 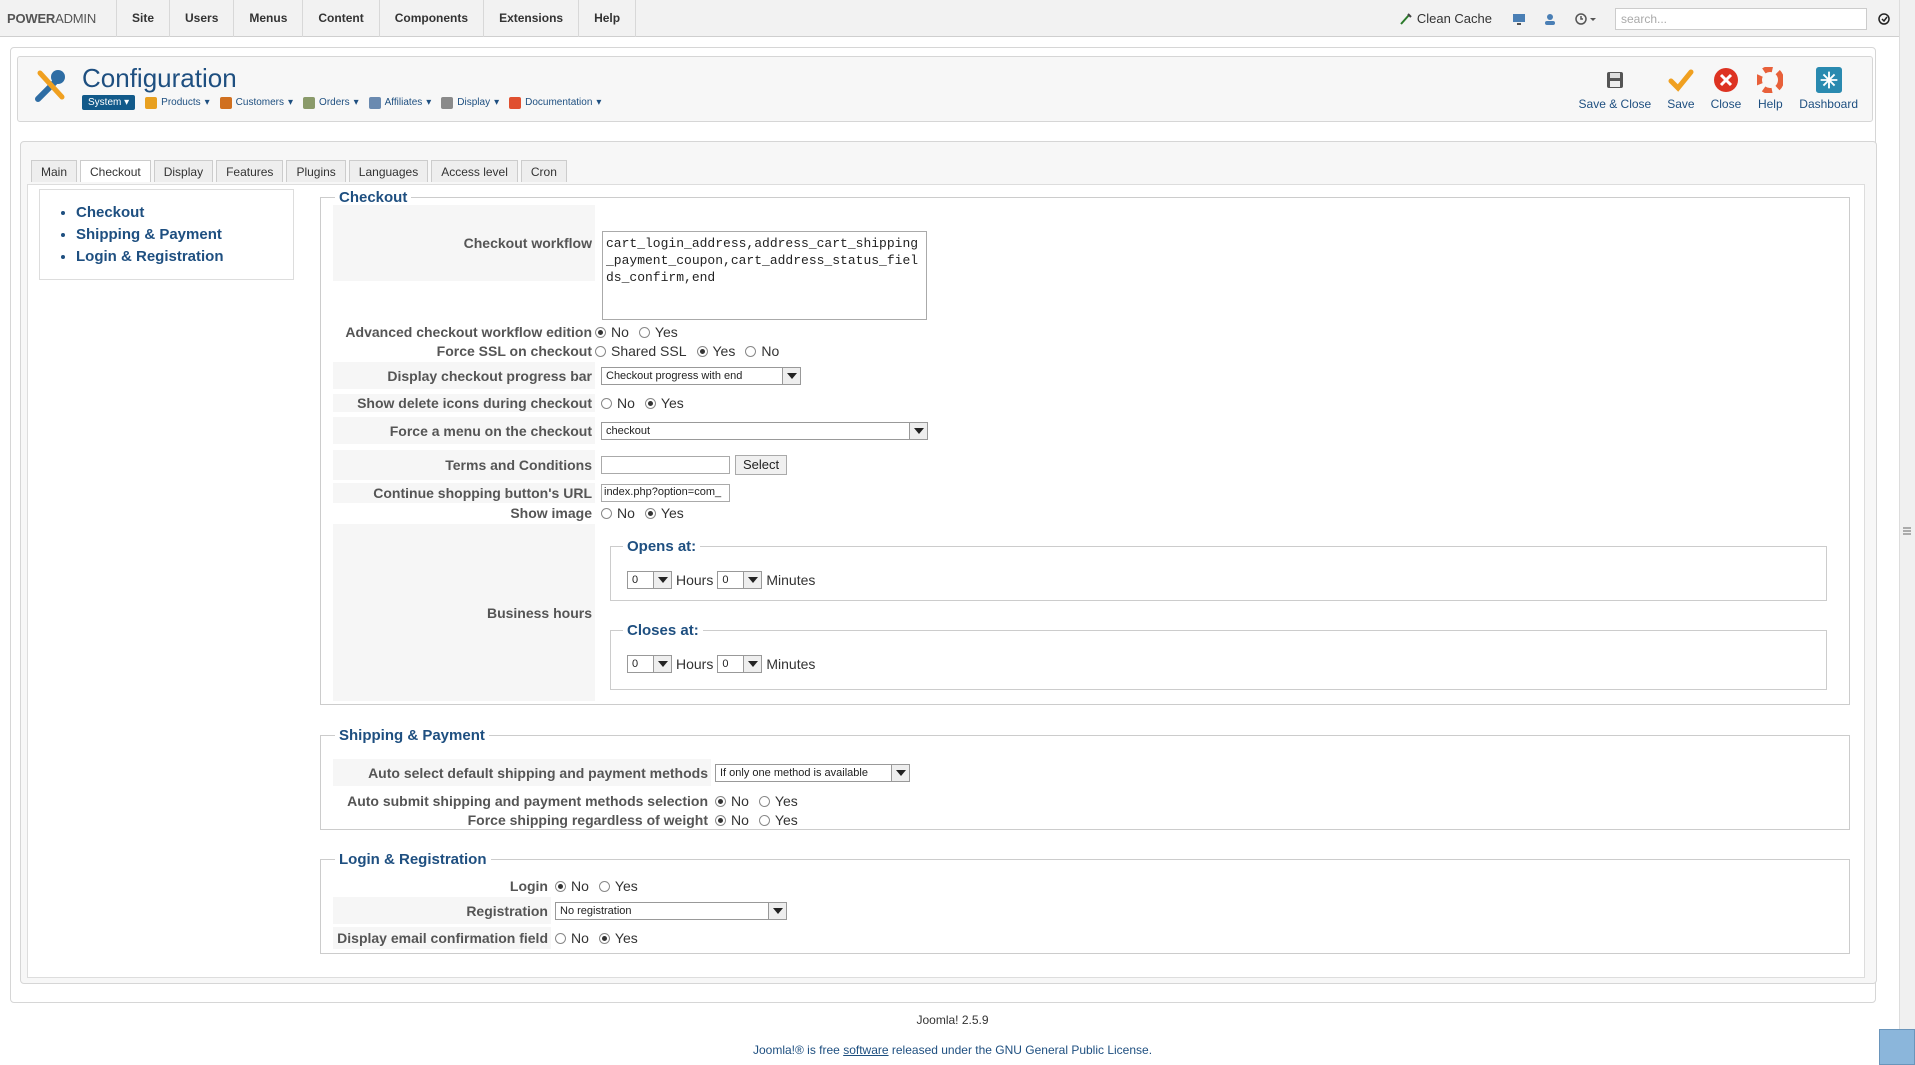 I want to click on page-title: Configuration, so click(x=159, y=78).